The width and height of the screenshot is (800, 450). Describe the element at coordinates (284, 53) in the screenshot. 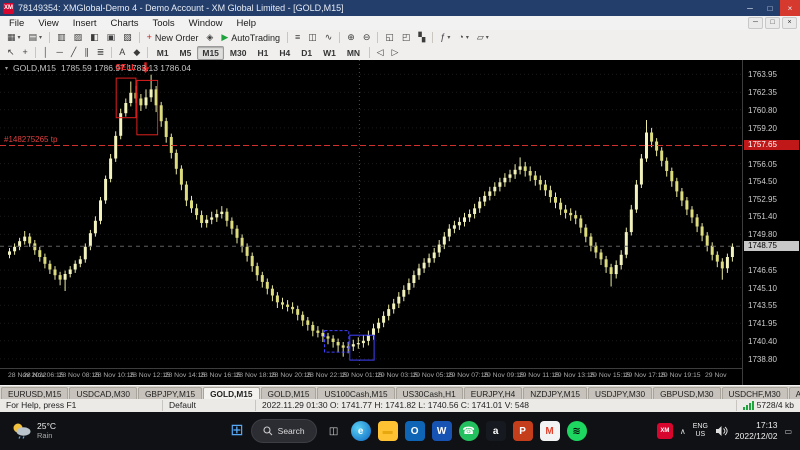

I see `timeframe-h4-button: H4` at that location.